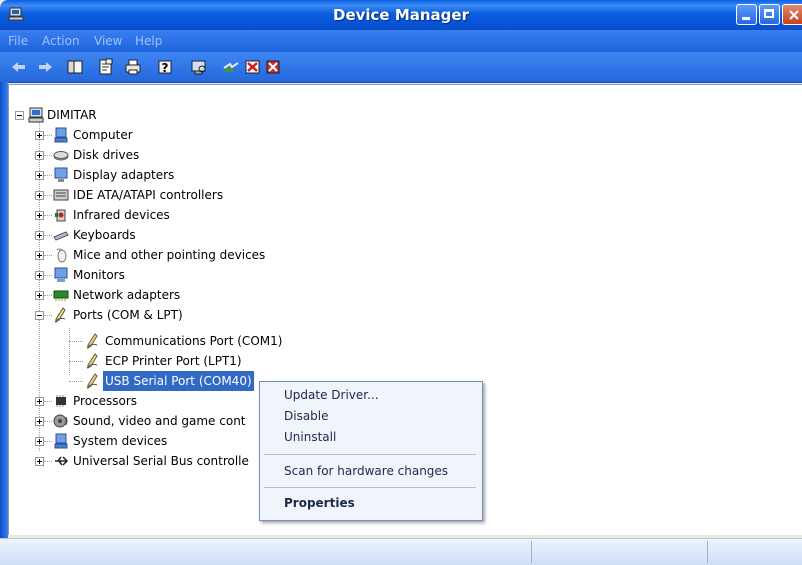  I want to click on window-frame-left, so click(4, 310).